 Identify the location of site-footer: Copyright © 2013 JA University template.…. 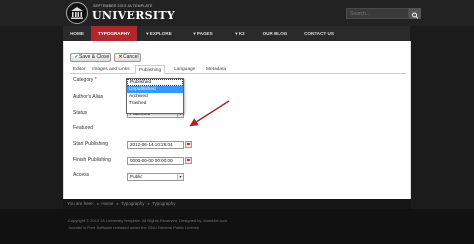
(237, 226).